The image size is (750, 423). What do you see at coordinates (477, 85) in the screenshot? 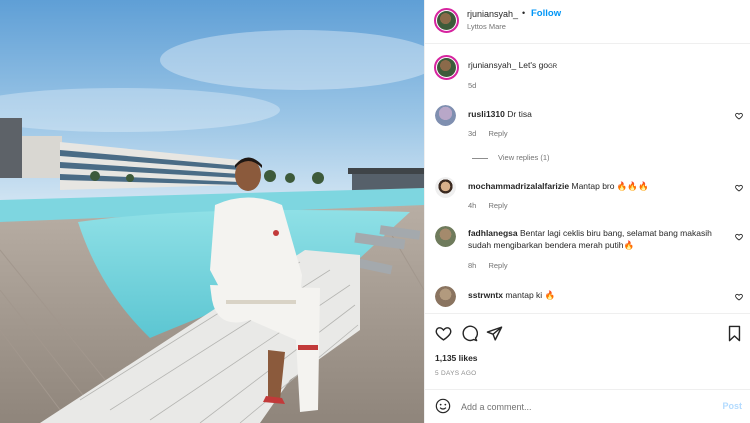
I see `caption-meta: 5d` at bounding box center [477, 85].